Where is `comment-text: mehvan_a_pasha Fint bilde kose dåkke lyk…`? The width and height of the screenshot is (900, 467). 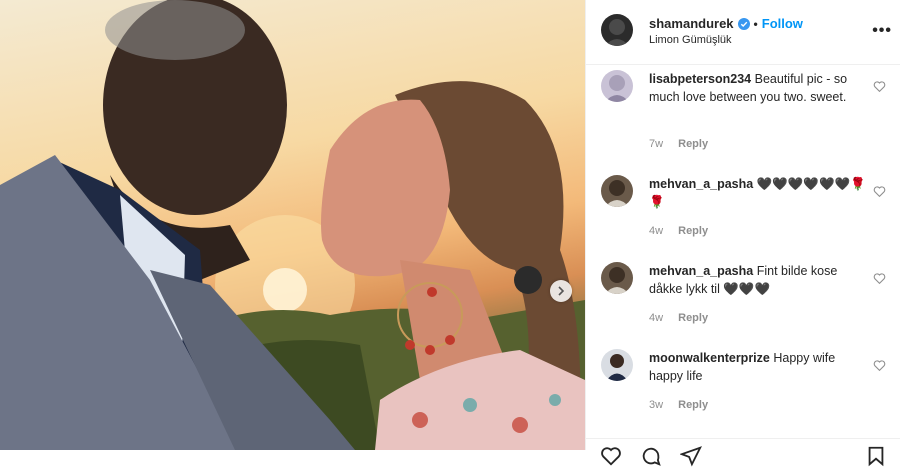
comment-text: mehvan_a_pasha Fint bilde kose dåkke lyk… is located at coordinates (759, 280).